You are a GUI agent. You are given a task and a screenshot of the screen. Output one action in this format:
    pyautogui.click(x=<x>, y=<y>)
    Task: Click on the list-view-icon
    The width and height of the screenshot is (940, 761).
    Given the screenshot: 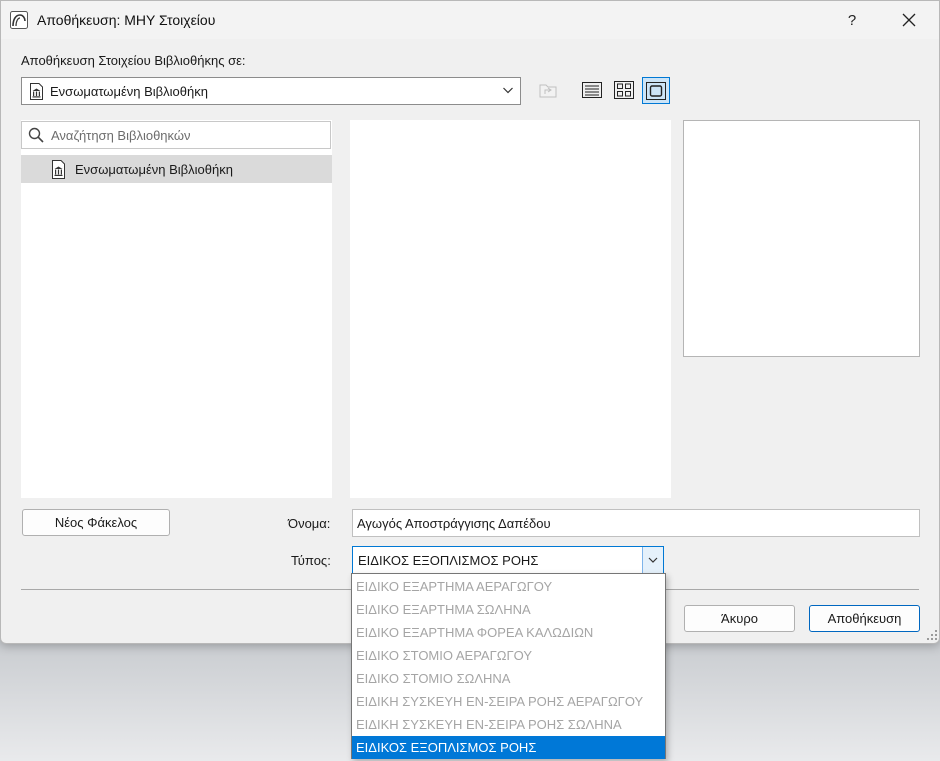 What is the action you would take?
    pyautogui.click(x=592, y=90)
    